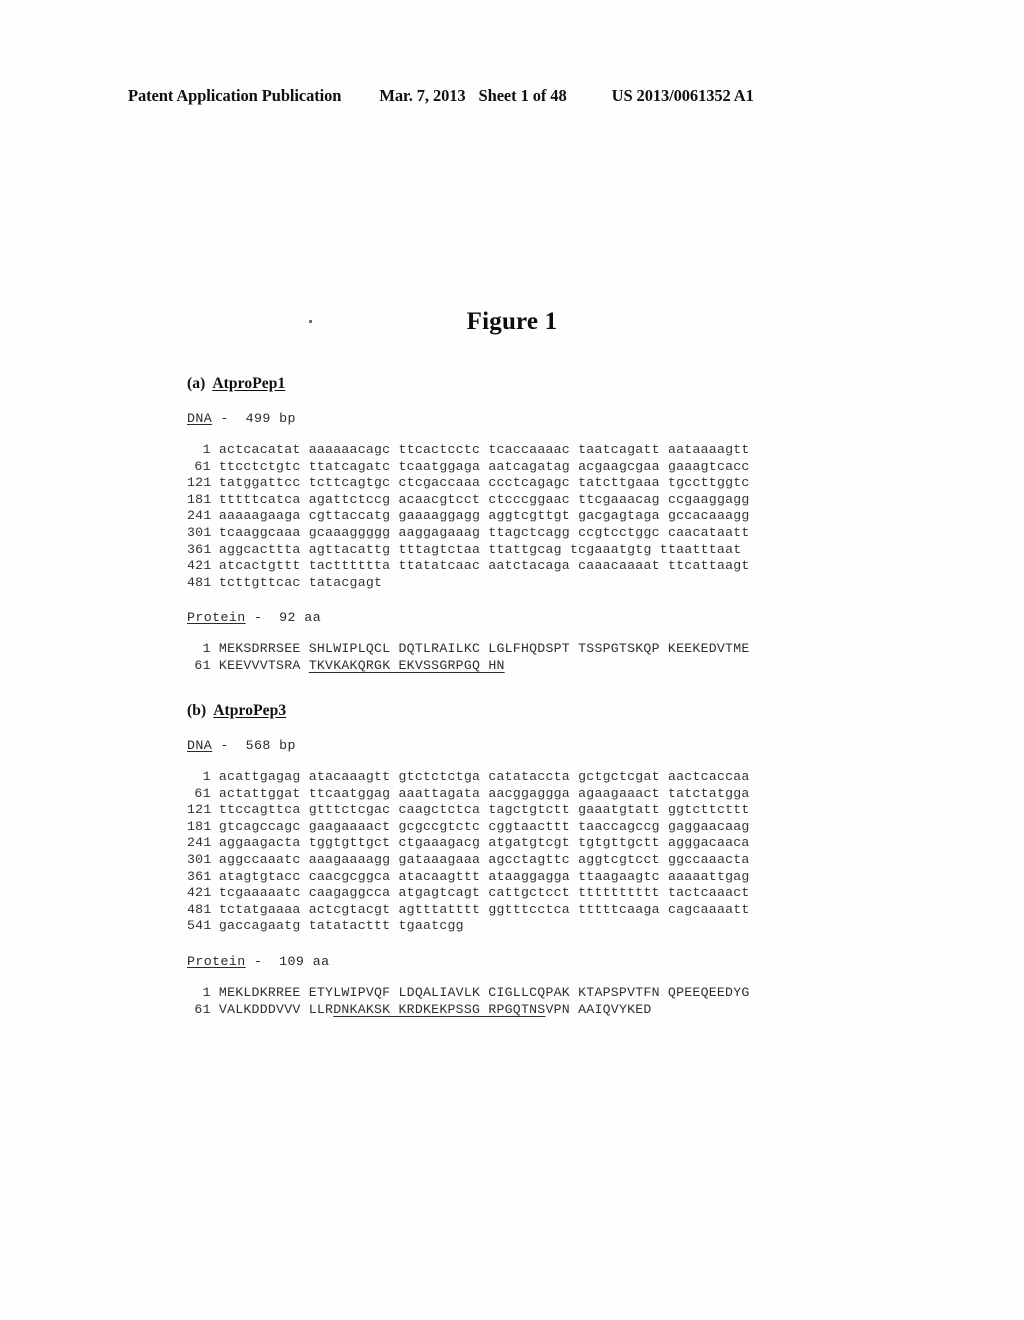 This screenshot has height=1320, width=1024. What do you see at coordinates (235, 95) in the screenshot?
I see `header-publication-label: Patent Application Publication` at bounding box center [235, 95].